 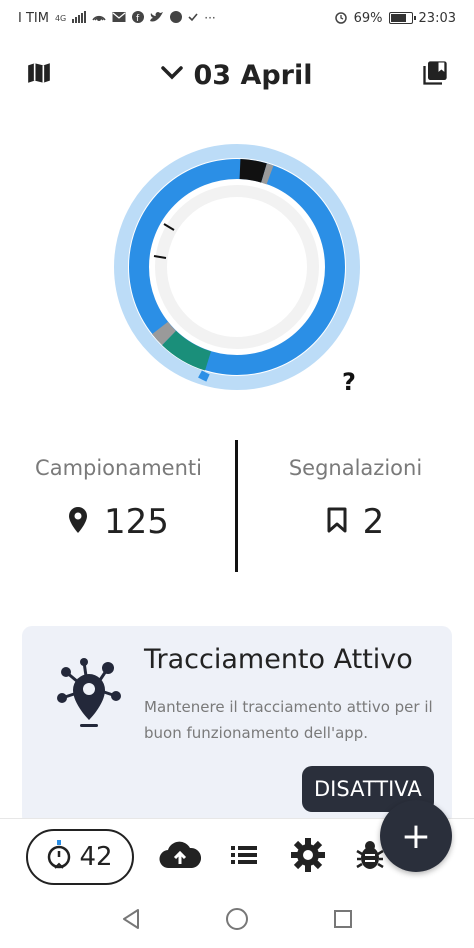 I want to click on status-bar-left: I TIM 4G f ···, so click(x=117, y=18).